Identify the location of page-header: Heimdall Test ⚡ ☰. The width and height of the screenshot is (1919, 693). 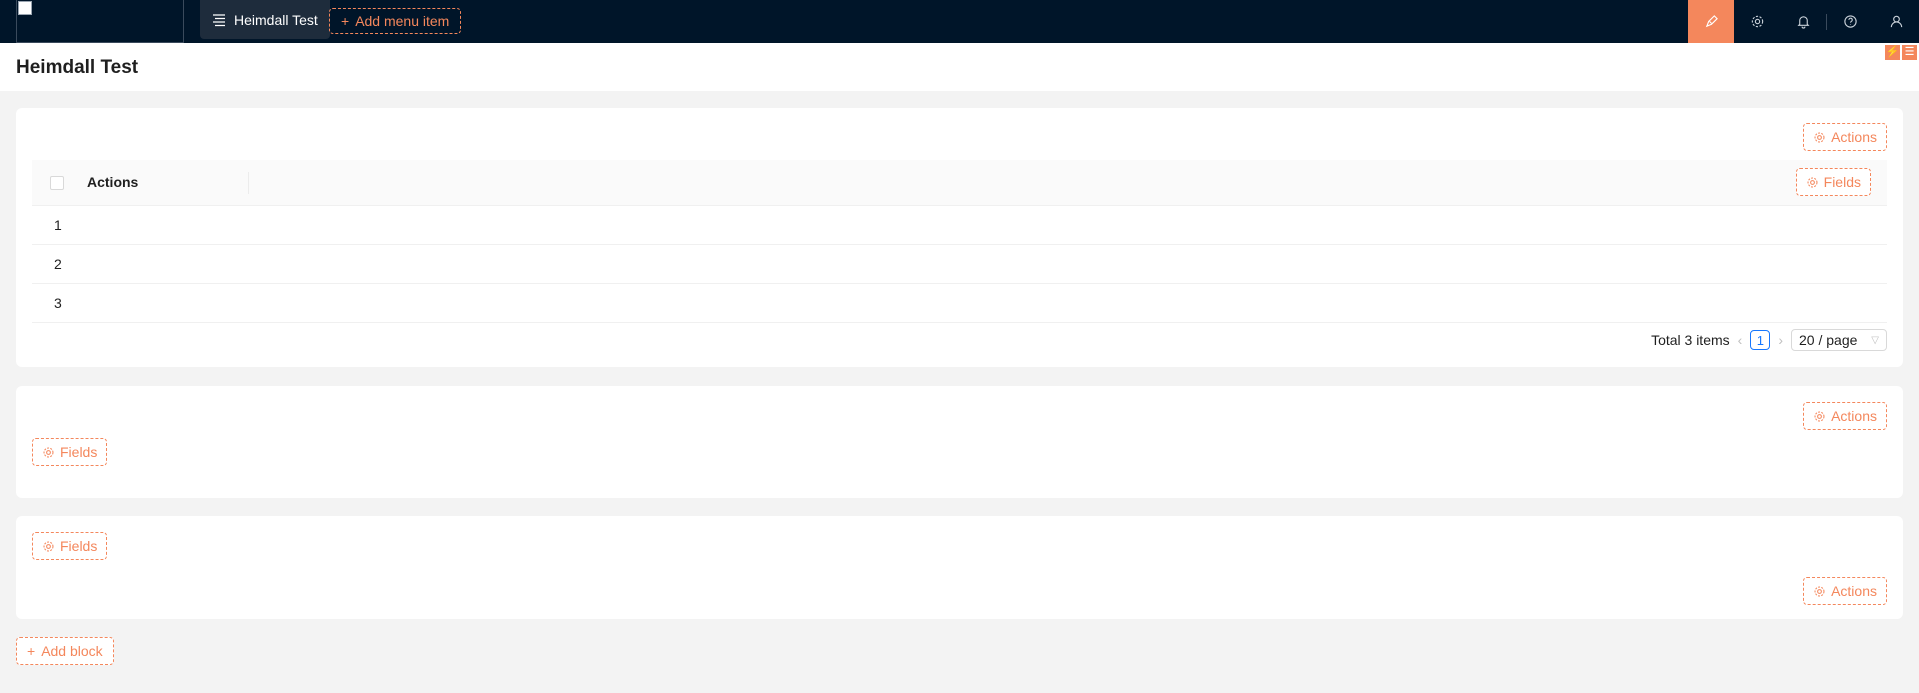
(959, 67).